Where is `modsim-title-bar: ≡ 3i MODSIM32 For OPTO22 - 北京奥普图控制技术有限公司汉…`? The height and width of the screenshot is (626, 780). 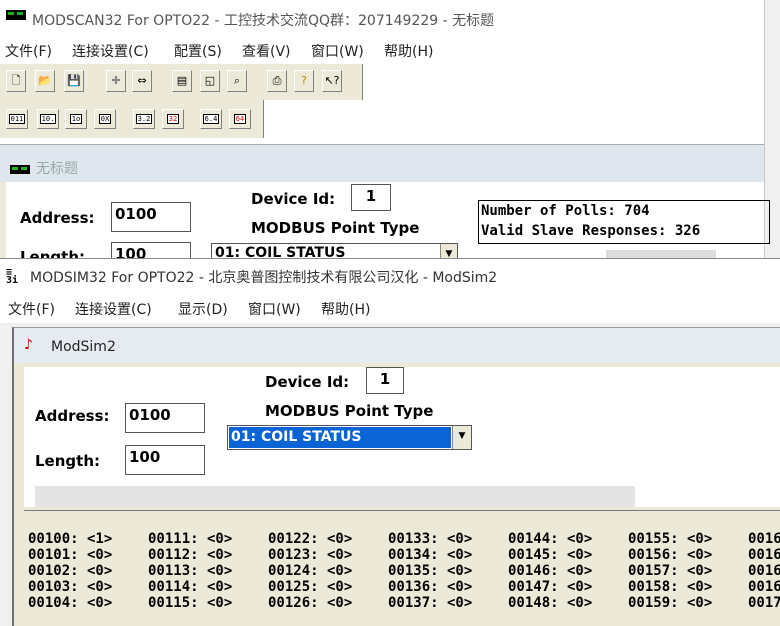 modsim-title-bar: ≡ 3i MODSIM32 For OPTO22 - 北京奥普图控制技术有限公司汉… is located at coordinates (390, 276).